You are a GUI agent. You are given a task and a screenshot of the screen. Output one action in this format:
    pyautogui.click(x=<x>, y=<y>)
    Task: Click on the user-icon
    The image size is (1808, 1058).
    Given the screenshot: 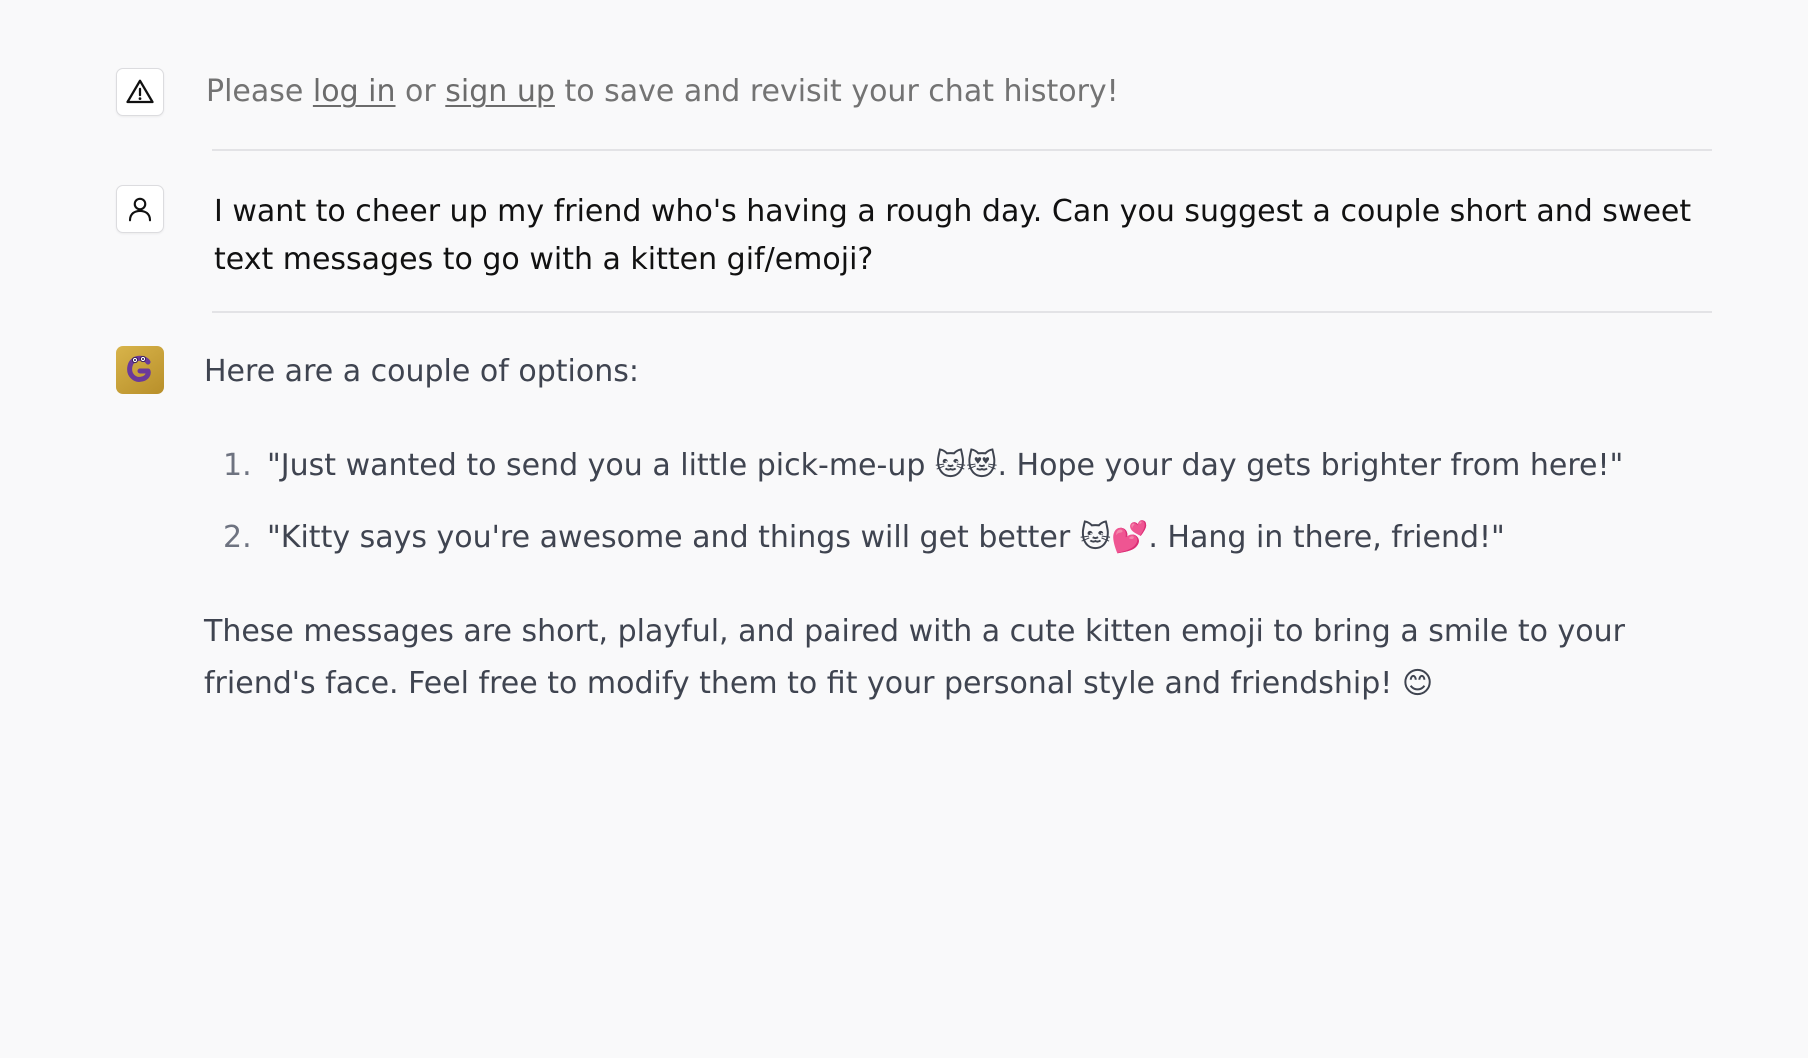 What is the action you would take?
    pyautogui.click(x=140, y=209)
    